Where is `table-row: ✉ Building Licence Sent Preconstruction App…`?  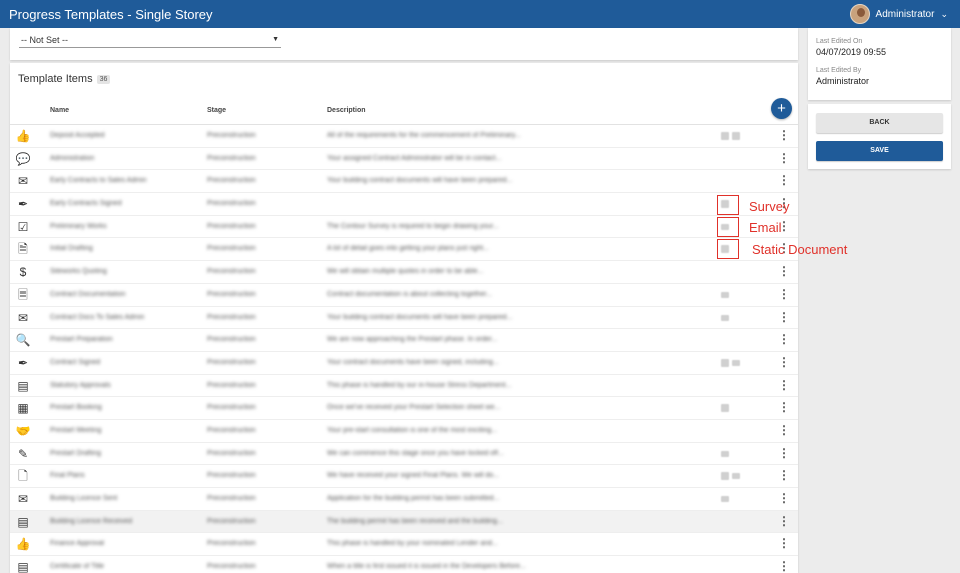
table-row: ✉ Building Licence Sent Preconstruction App… is located at coordinates (404, 499).